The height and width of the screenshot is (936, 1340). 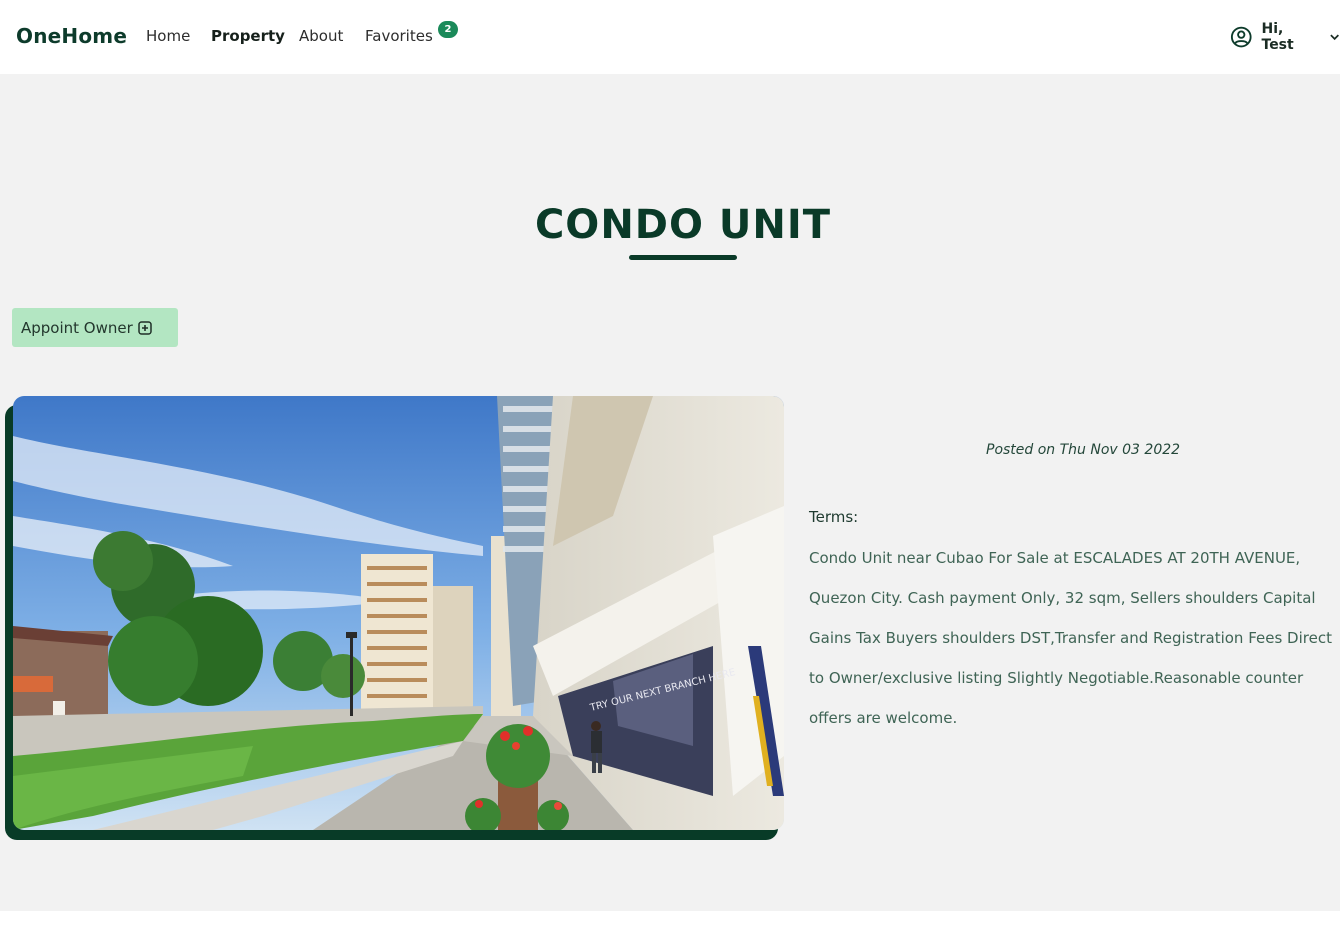 I want to click on user-circle-icon, so click(x=1241, y=37).